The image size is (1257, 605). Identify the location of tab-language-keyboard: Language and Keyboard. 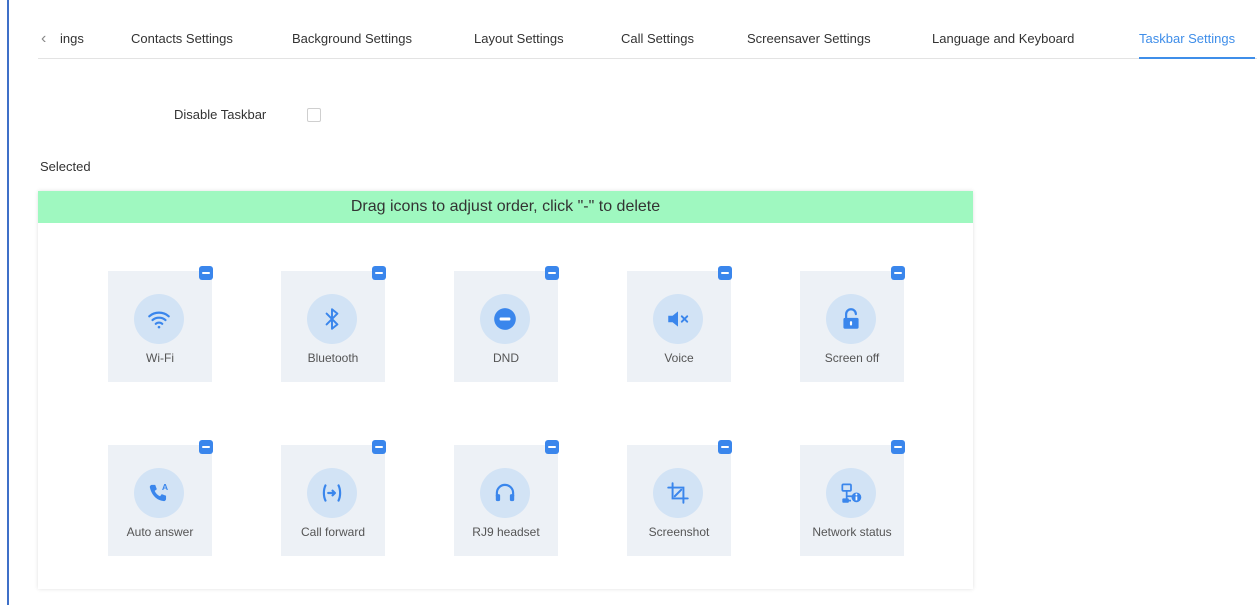
(1003, 38).